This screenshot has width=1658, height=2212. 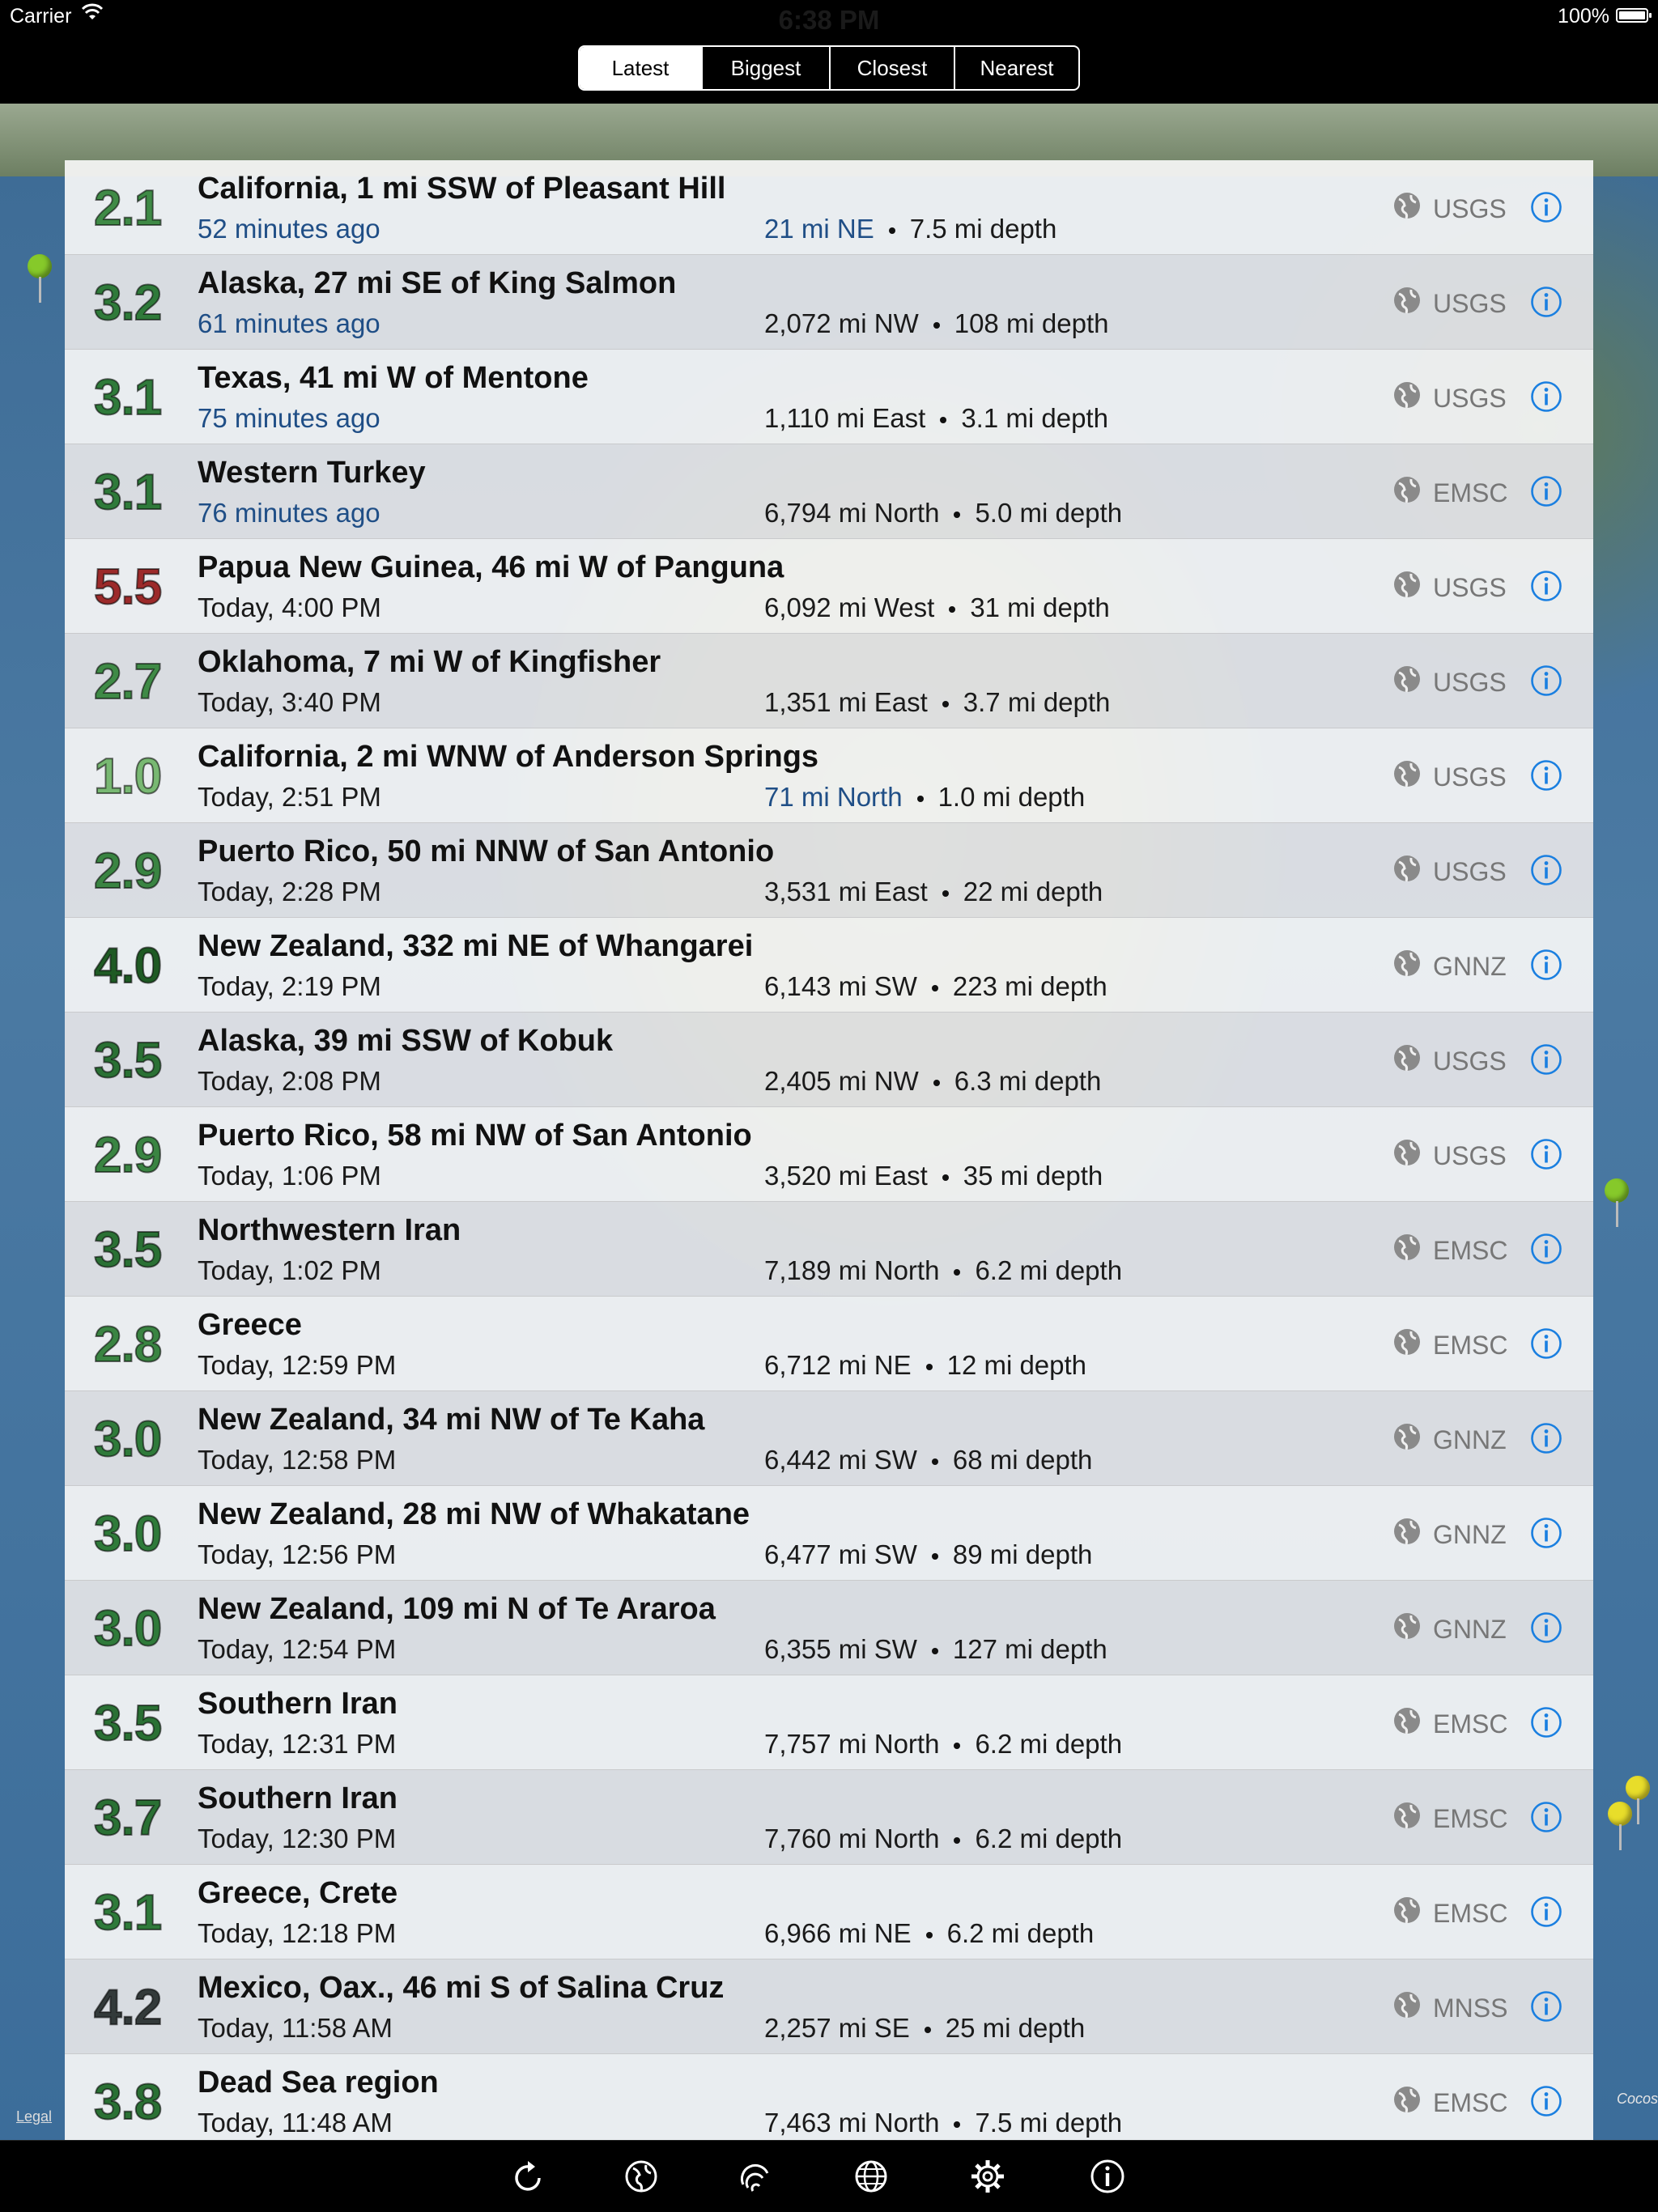 What do you see at coordinates (128, 1818) in the screenshot?
I see `magnitude-value: 3.7` at bounding box center [128, 1818].